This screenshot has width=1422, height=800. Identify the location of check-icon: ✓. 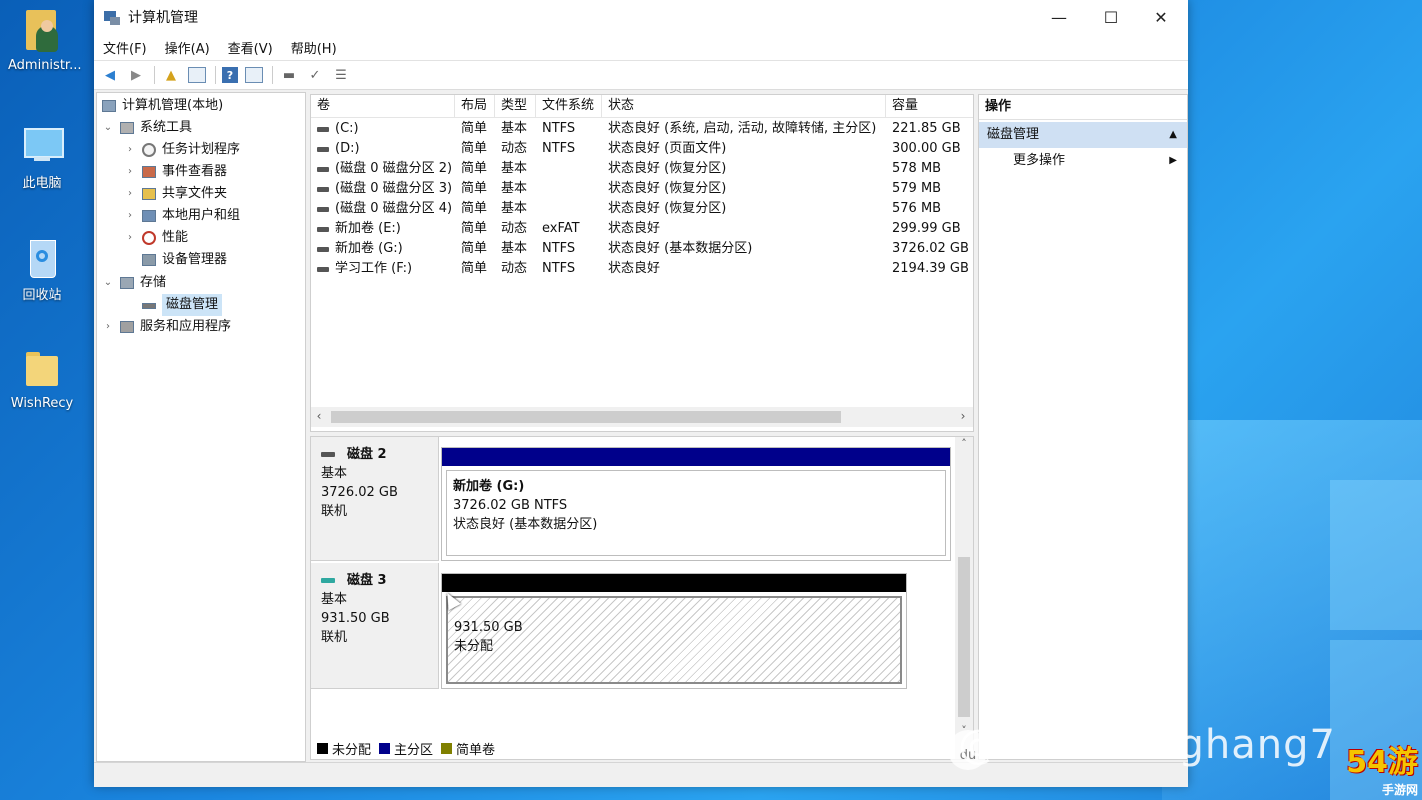
(315, 75).